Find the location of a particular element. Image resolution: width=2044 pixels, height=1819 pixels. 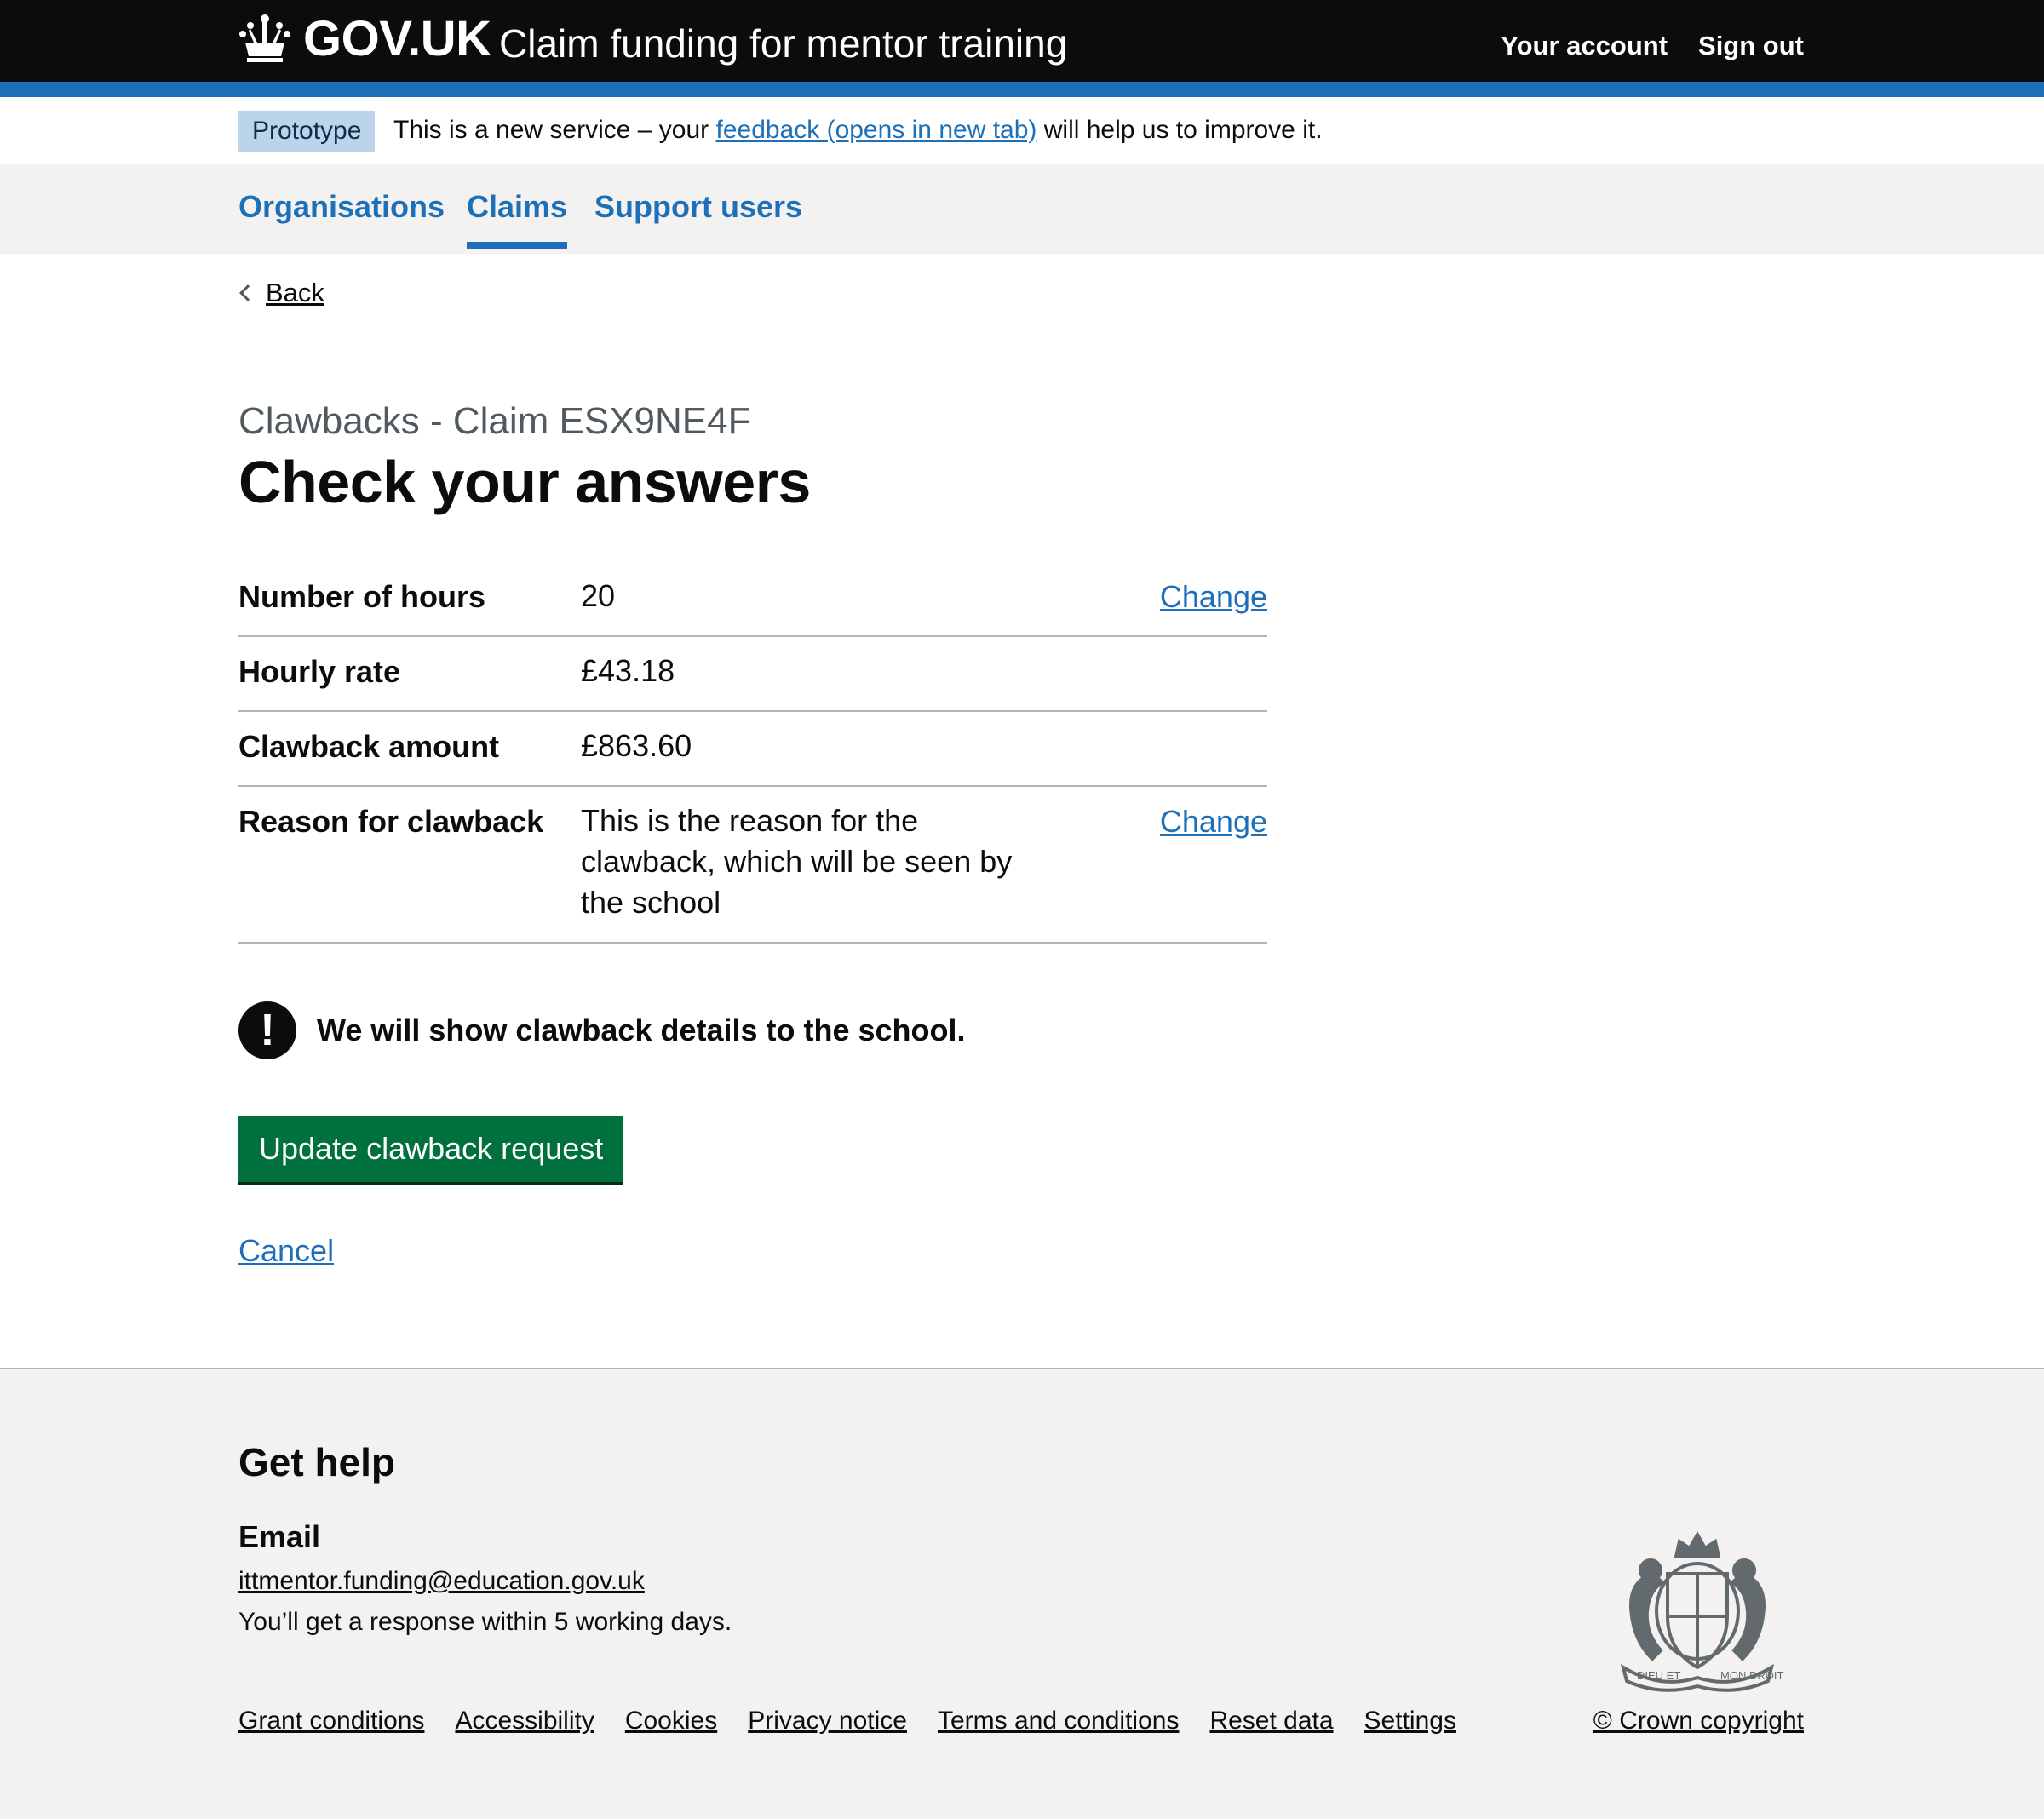

page-title: Check your answers is located at coordinates (524, 482).